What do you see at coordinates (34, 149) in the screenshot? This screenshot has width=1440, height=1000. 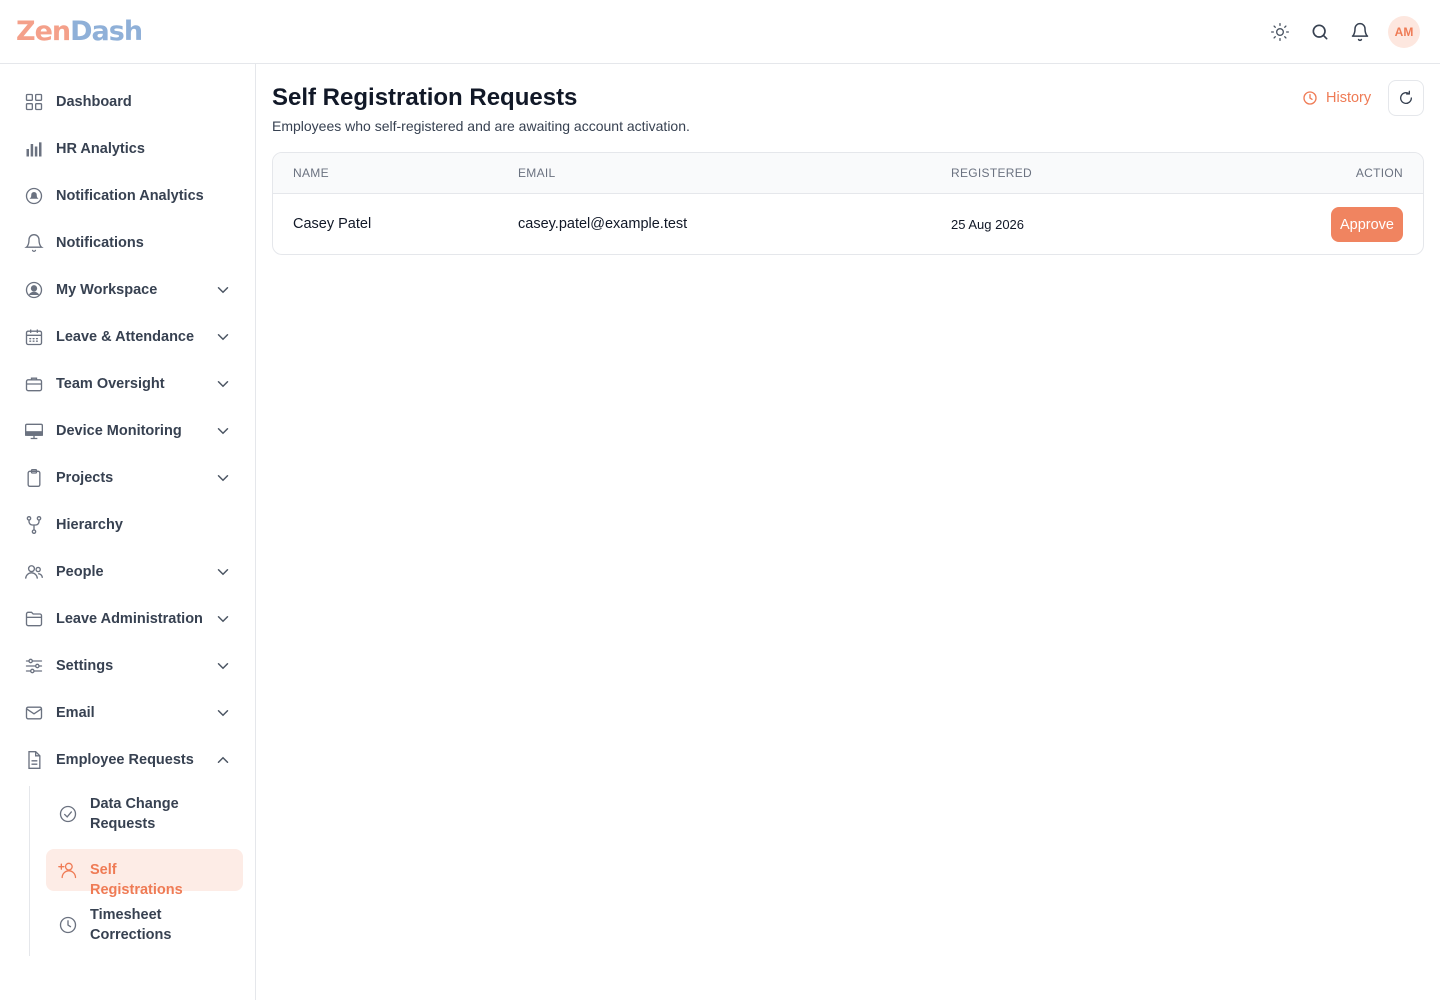 I see `bar-chart-icon` at bounding box center [34, 149].